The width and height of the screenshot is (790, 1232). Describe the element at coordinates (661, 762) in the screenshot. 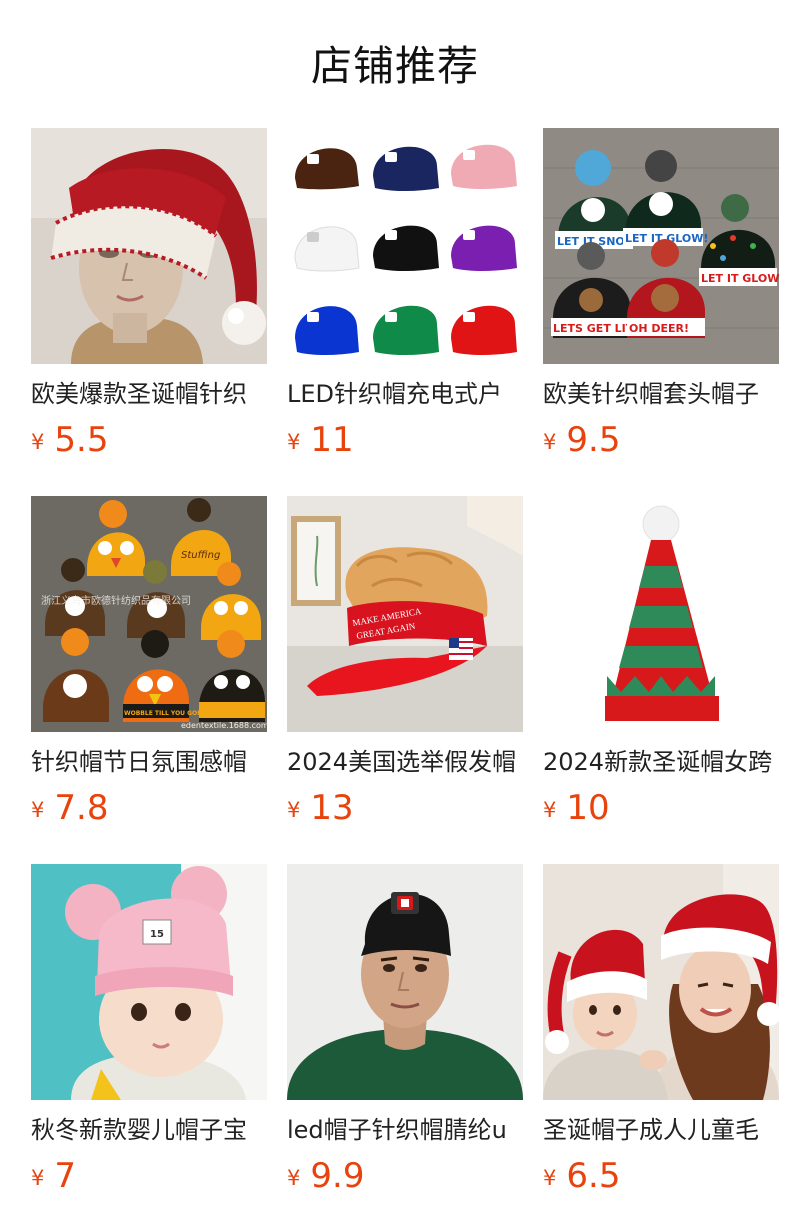

I see `product-name: 2024新款圣诞帽女跨` at that location.